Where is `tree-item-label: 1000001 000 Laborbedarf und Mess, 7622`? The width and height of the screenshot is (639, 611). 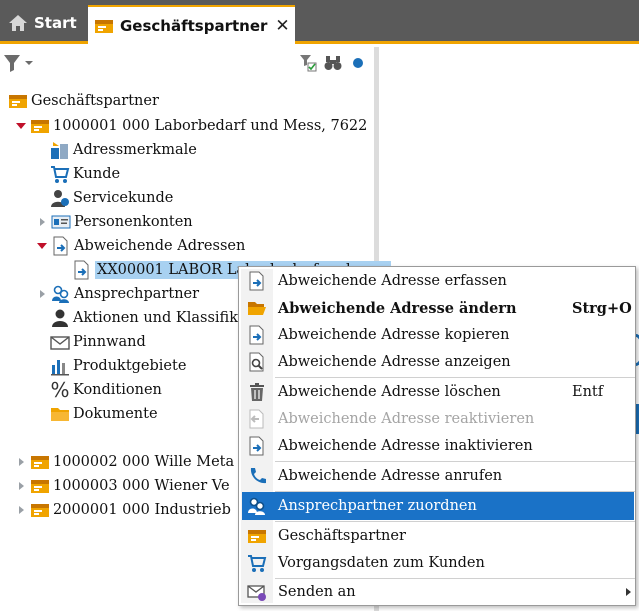 tree-item-label: 1000001 000 Laborbedarf und Mess, 7622 is located at coordinates (210, 126).